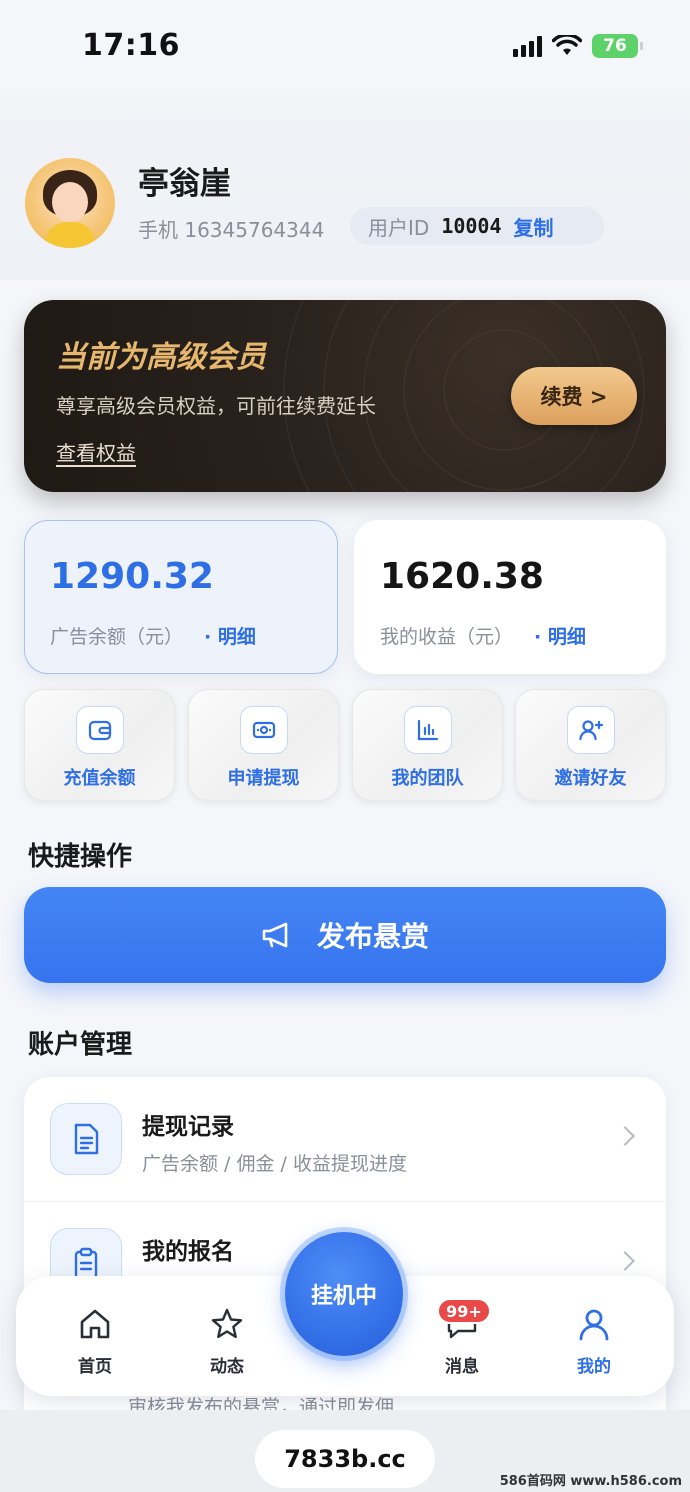 This screenshot has height=1492, width=690. What do you see at coordinates (95, 1367) in the screenshot?
I see `tab-home-label: 首页` at bounding box center [95, 1367].